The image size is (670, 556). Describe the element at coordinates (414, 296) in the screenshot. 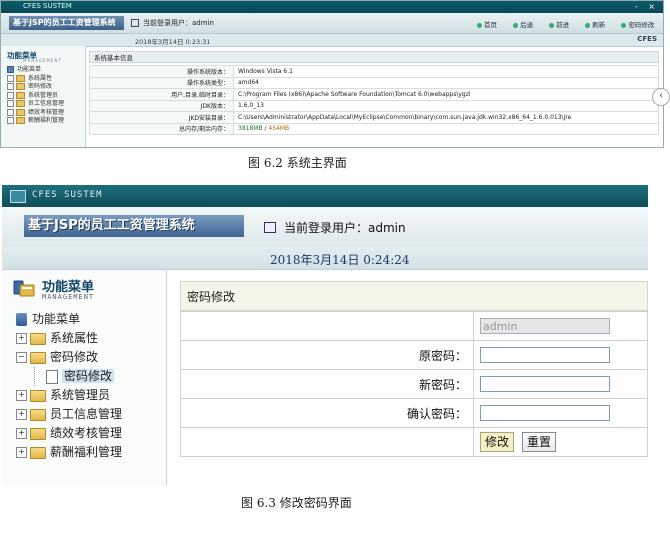

I see `panel-title: 密码修改` at that location.